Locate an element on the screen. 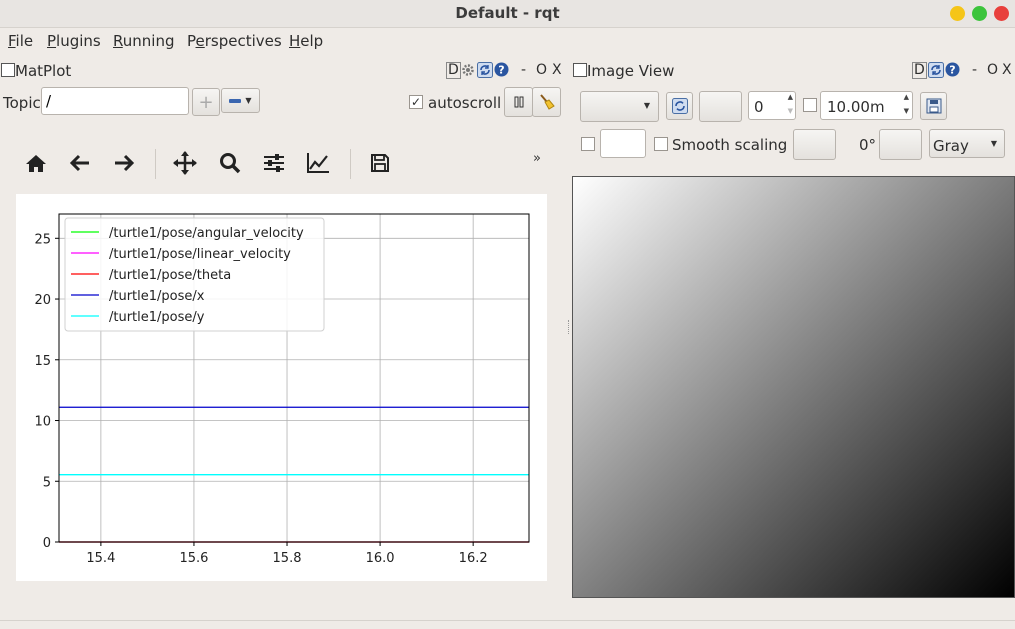 Image resolution: width=1015 pixels, height=629 pixels. topic-input is located at coordinates (115, 101).